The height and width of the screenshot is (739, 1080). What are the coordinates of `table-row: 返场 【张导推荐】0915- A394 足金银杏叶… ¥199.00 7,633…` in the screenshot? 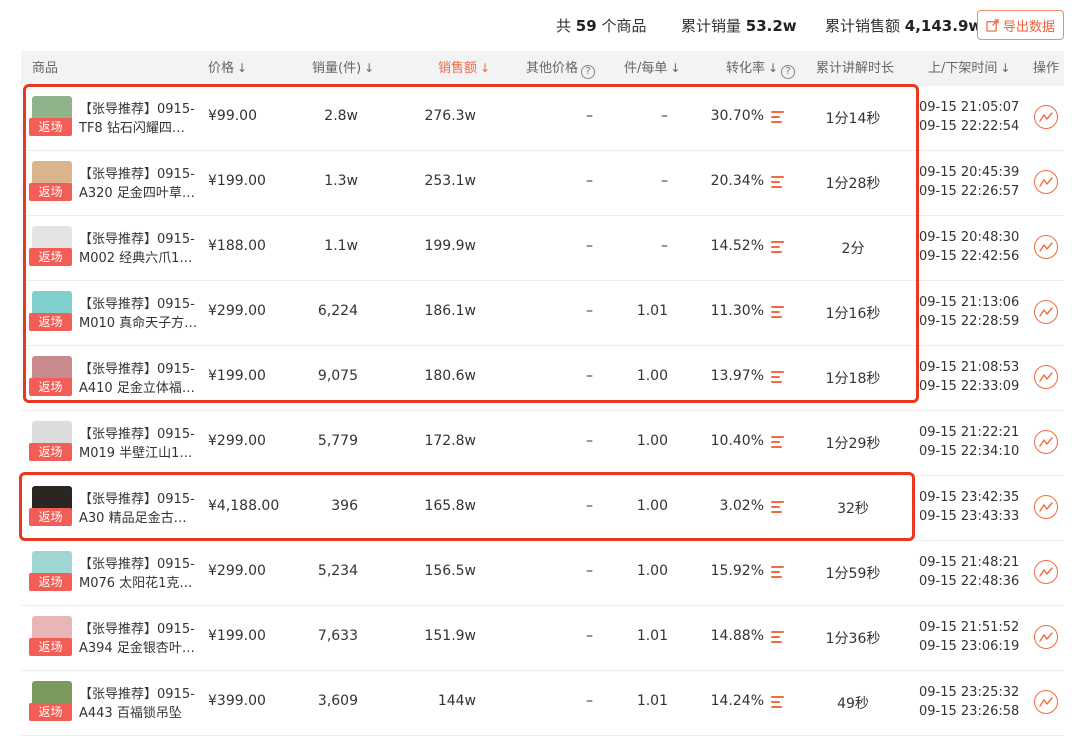 It's located at (542, 638).